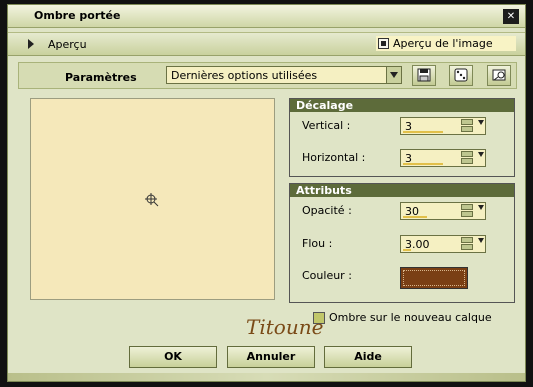  What do you see at coordinates (443, 158) in the screenshot?
I see `horizontal-spinbox: 3` at bounding box center [443, 158].